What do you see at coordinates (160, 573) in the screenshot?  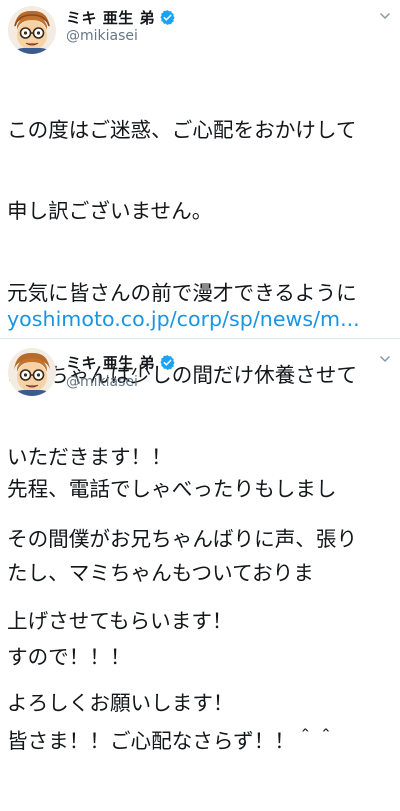 I see `tweet-text-line: たし、マミちゃんもついておりま` at bounding box center [160, 573].